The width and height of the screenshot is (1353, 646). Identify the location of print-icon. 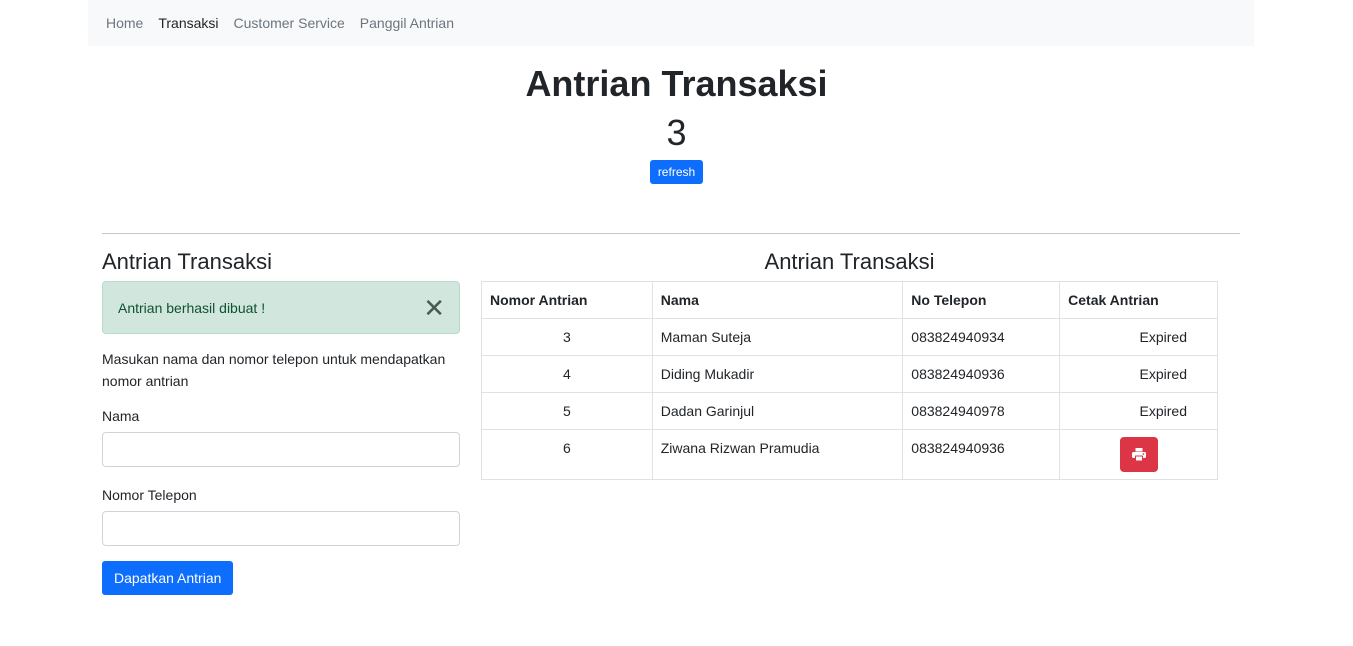
(1138, 454).